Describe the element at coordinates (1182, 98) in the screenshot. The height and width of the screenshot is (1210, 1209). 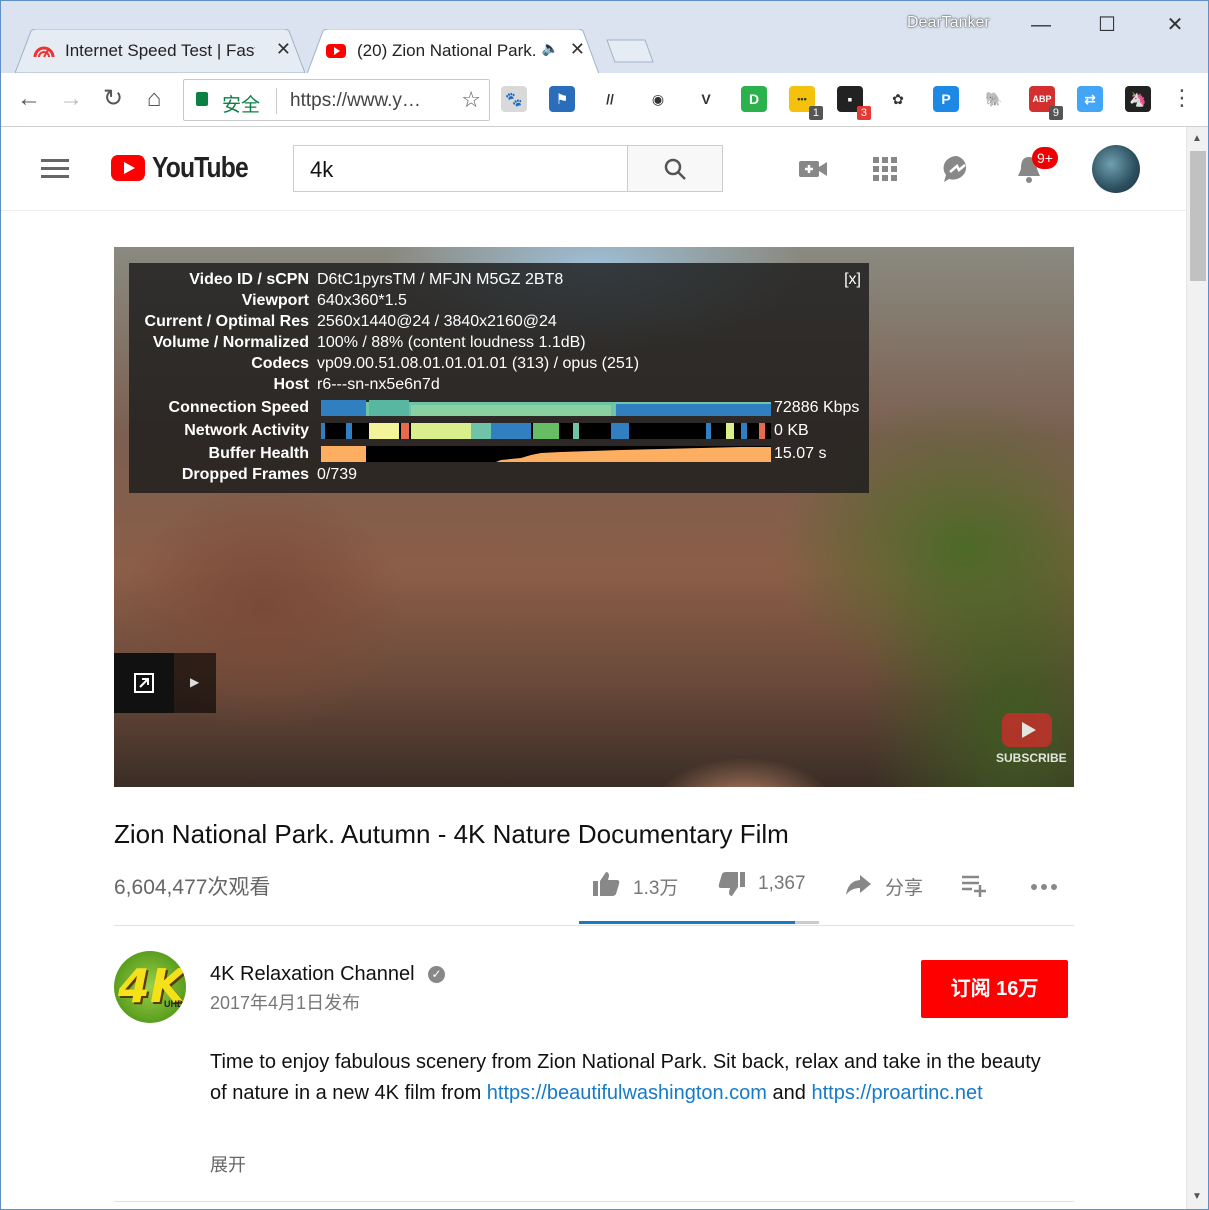
I see `chrome-menu-icon: ⋮` at that location.